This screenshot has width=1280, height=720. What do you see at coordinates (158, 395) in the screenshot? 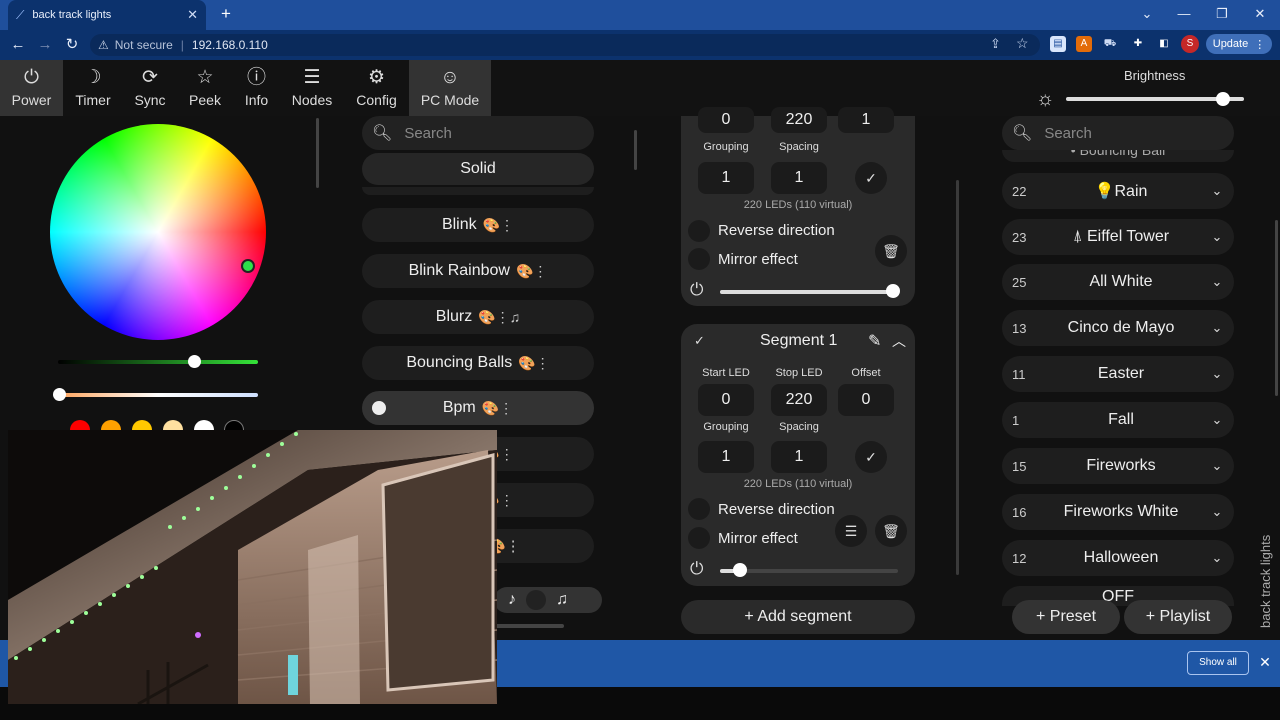
I see `kelvin-slider-track` at bounding box center [158, 395].